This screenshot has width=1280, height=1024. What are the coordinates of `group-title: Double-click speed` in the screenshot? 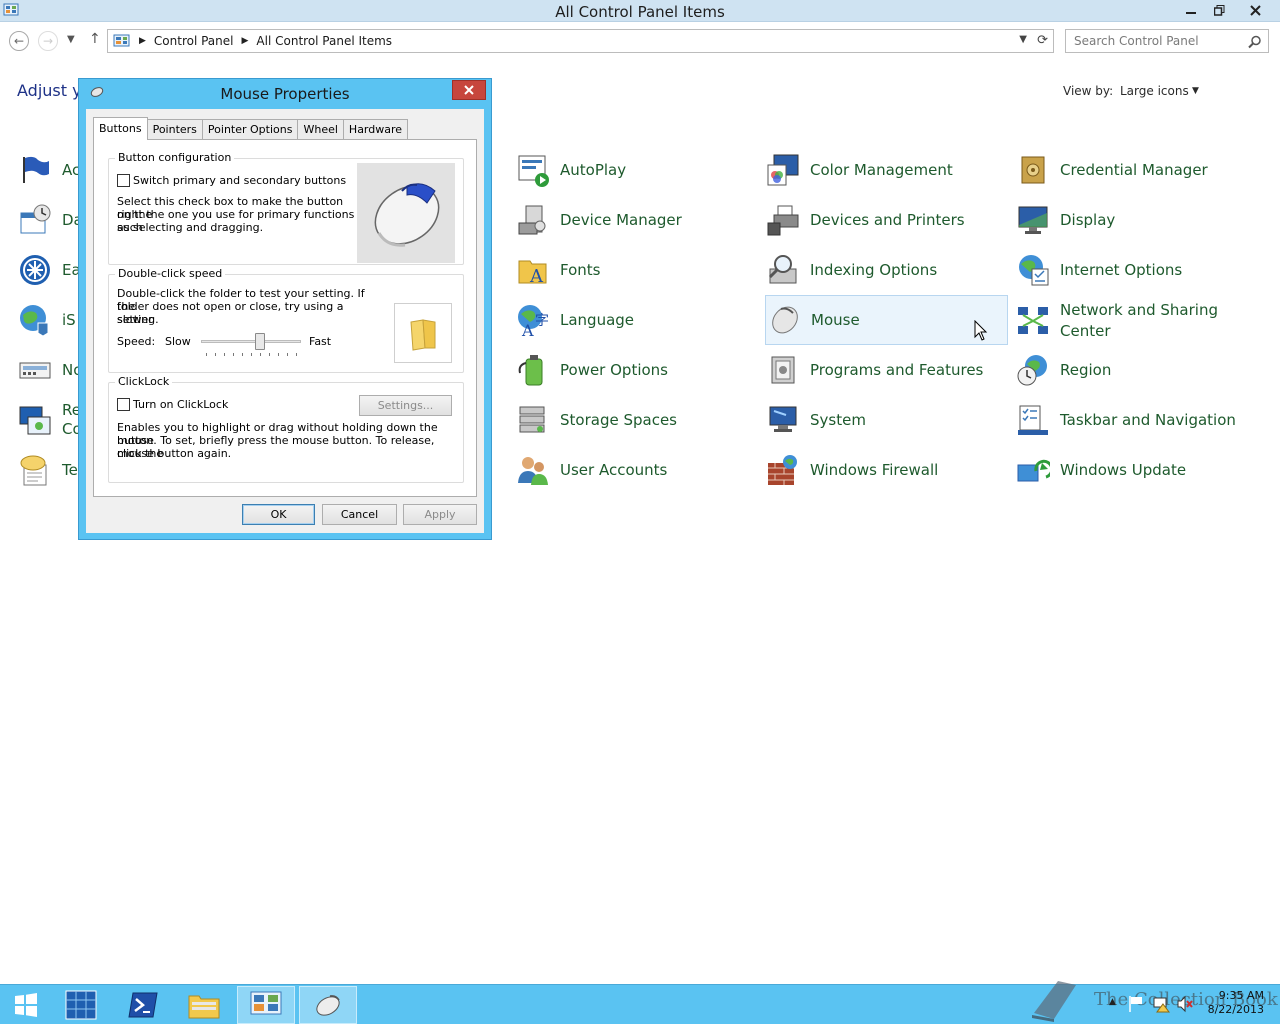 It's located at (170, 273).